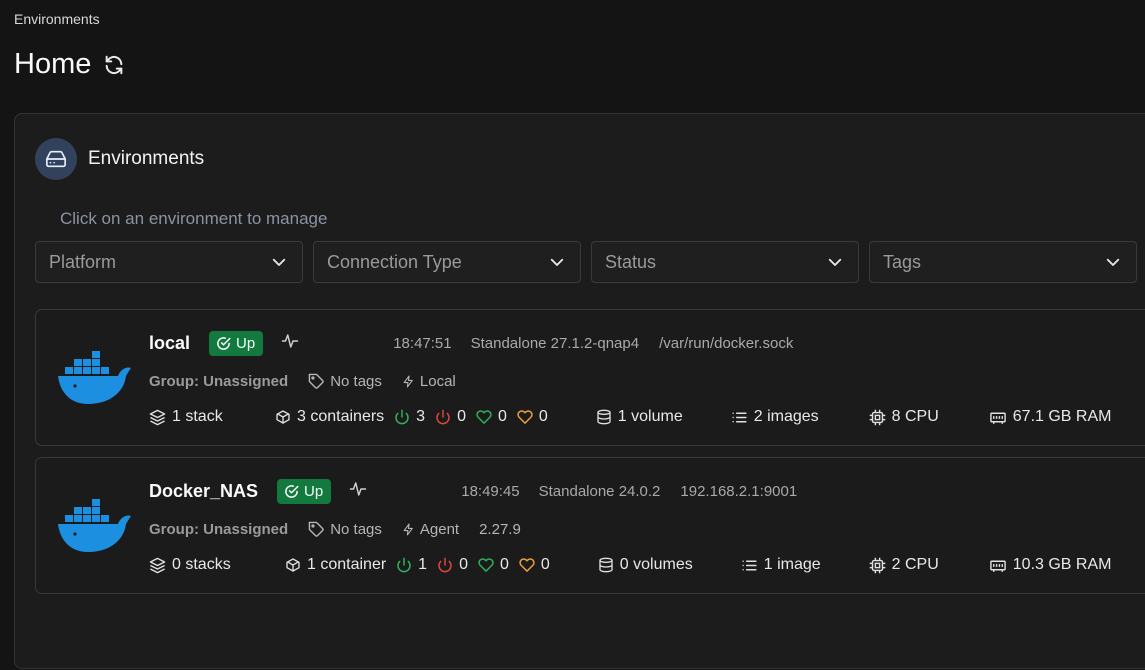 Image resolution: width=1145 pixels, height=670 pixels. What do you see at coordinates (53, 64) in the screenshot?
I see `page-title: Home` at bounding box center [53, 64].